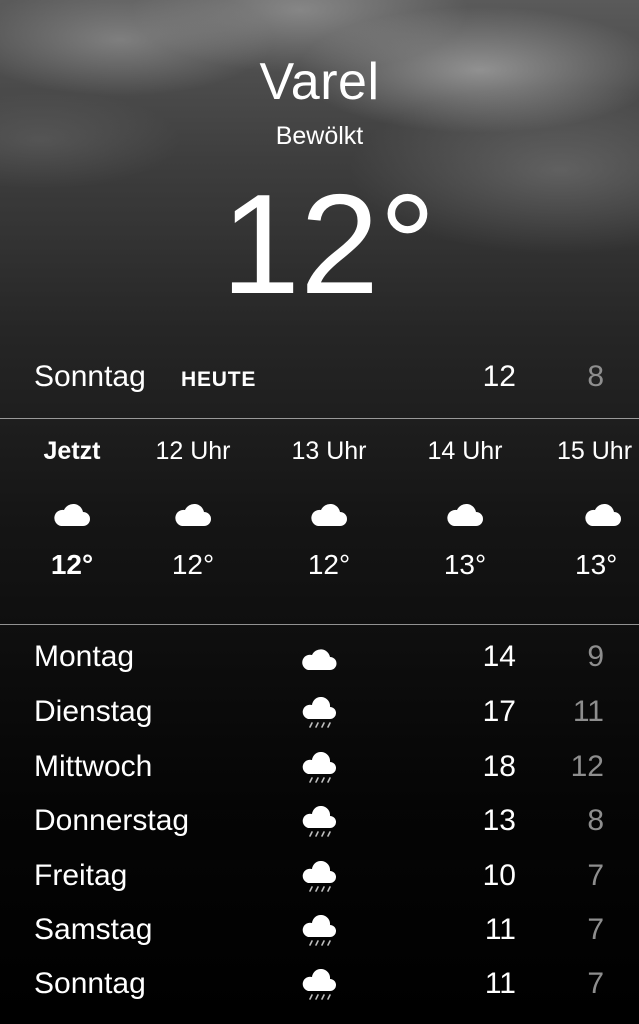  Describe the element at coordinates (319, 136) in the screenshot. I see `weather-condition: Bewölkt` at that location.